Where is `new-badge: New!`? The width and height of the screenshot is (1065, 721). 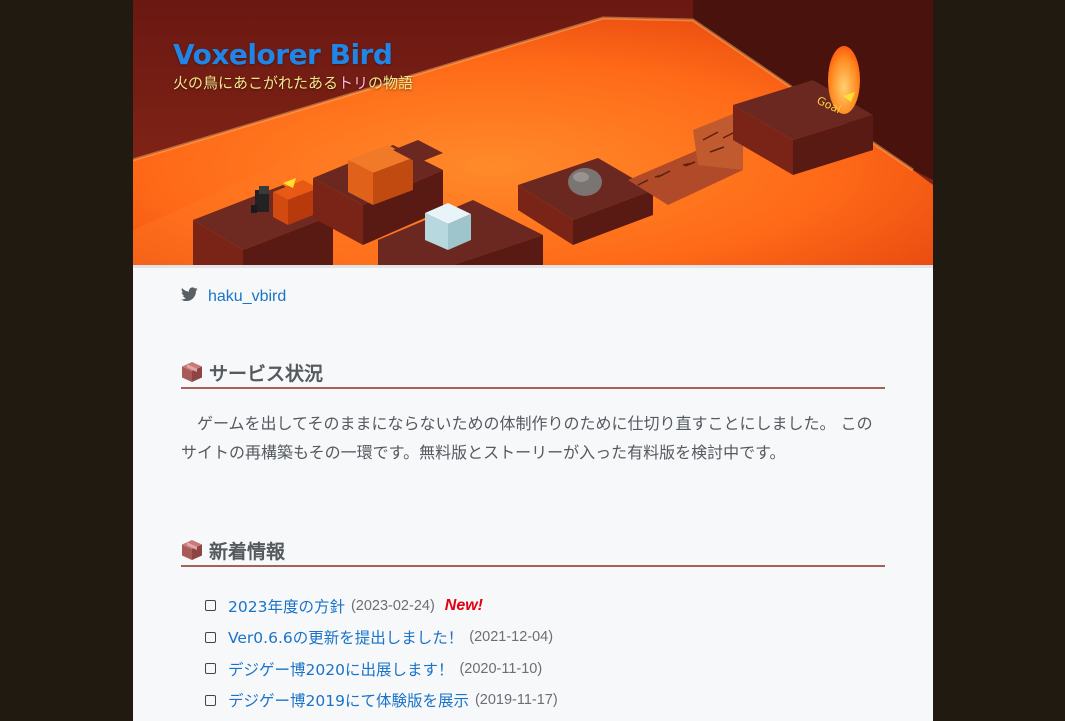 new-badge: New! is located at coordinates (464, 605).